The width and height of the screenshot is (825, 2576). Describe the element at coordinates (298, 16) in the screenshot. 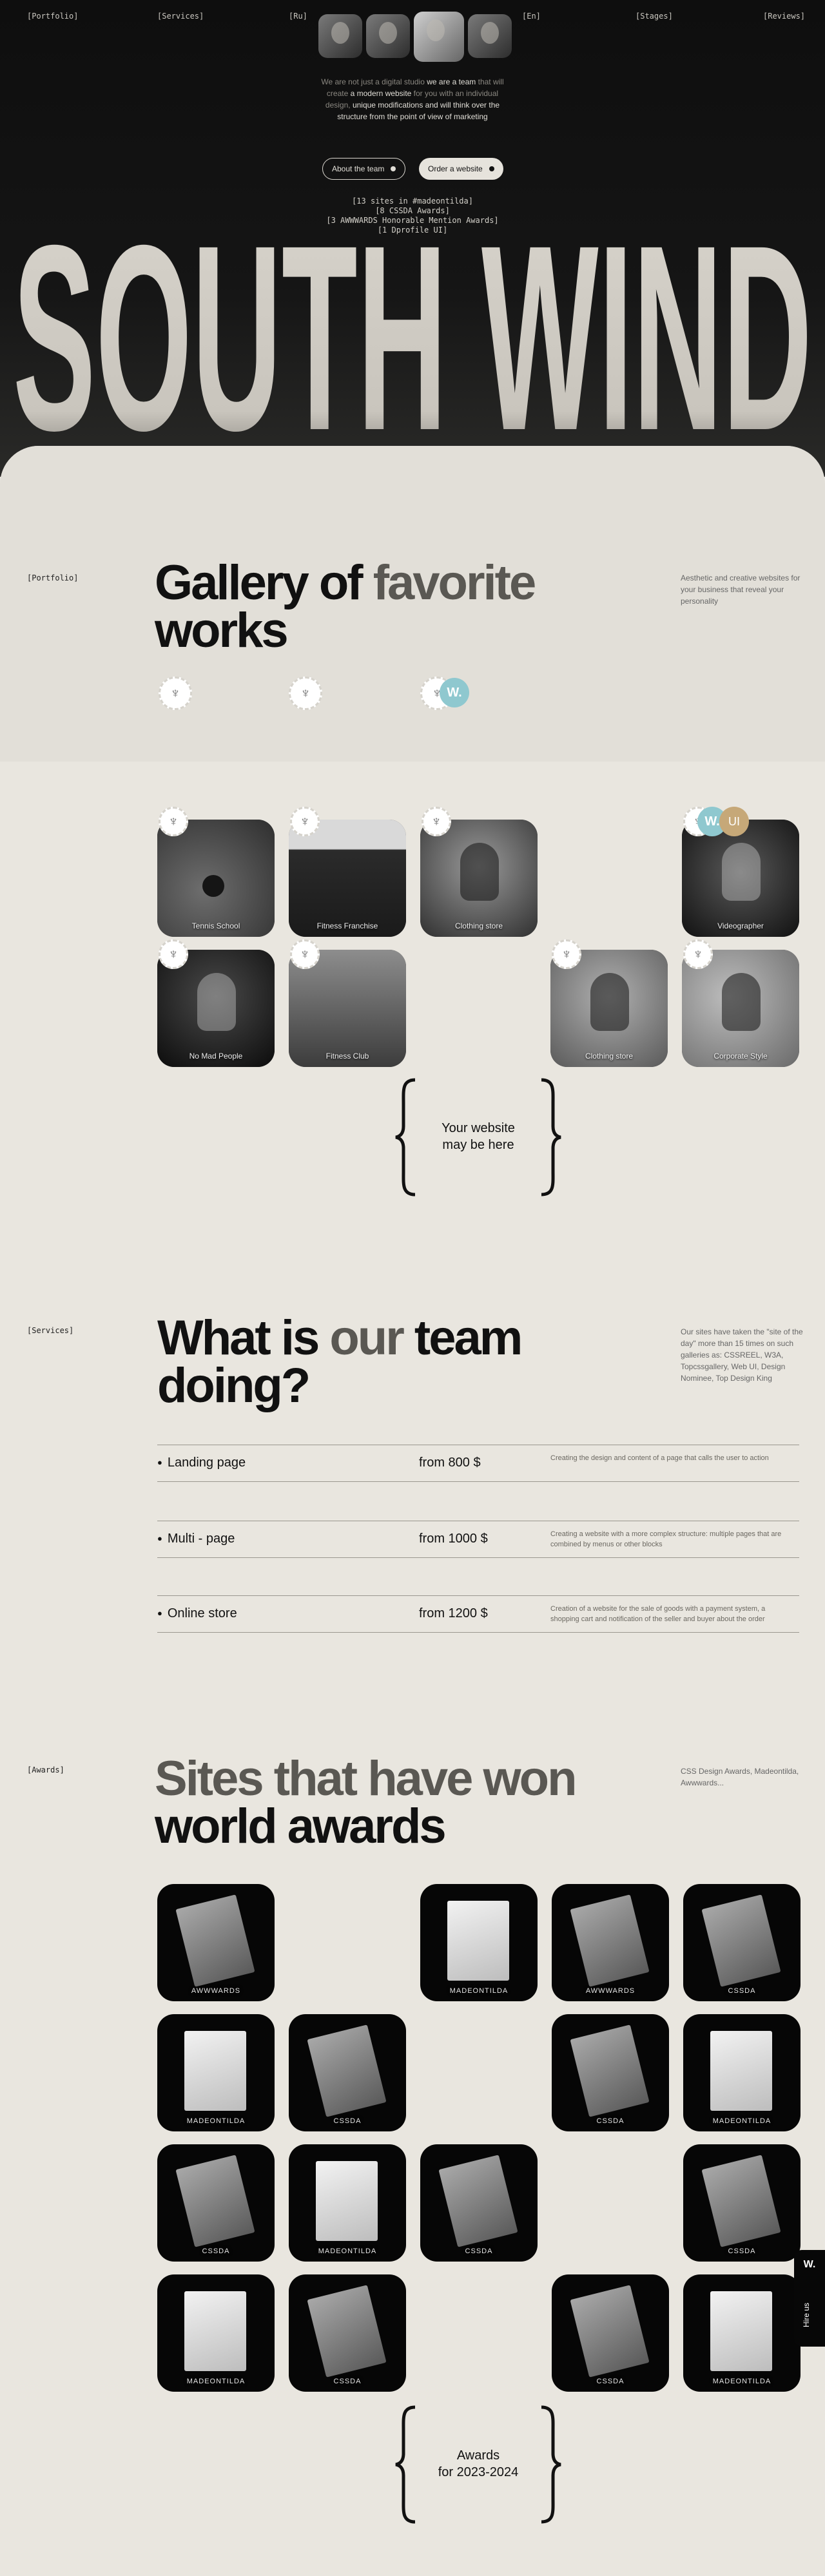

I see `nav-ru: [Ru]` at that location.